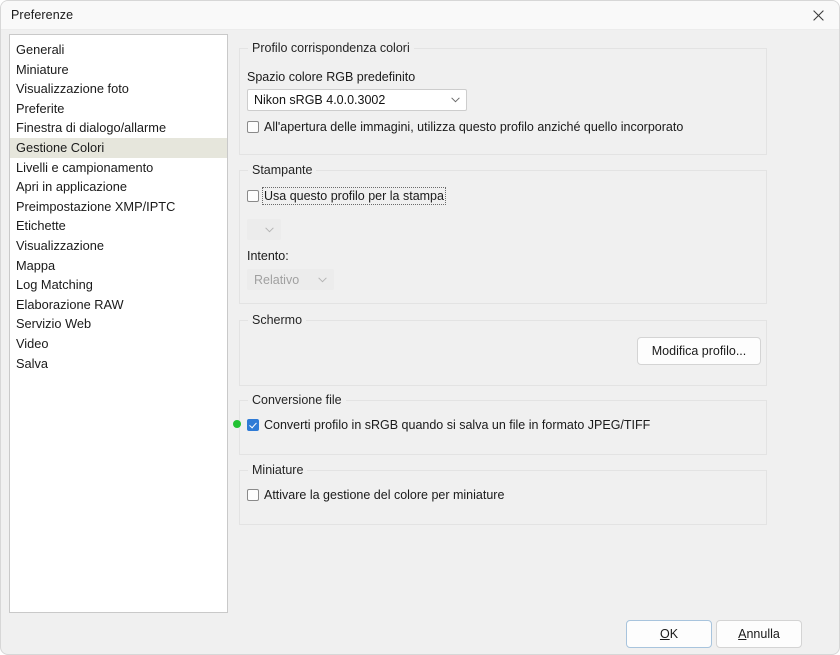 This screenshot has height=655, width=840. What do you see at coordinates (118, 285) in the screenshot?
I see `sidebar-item-log-matching: Log Matching` at bounding box center [118, 285].